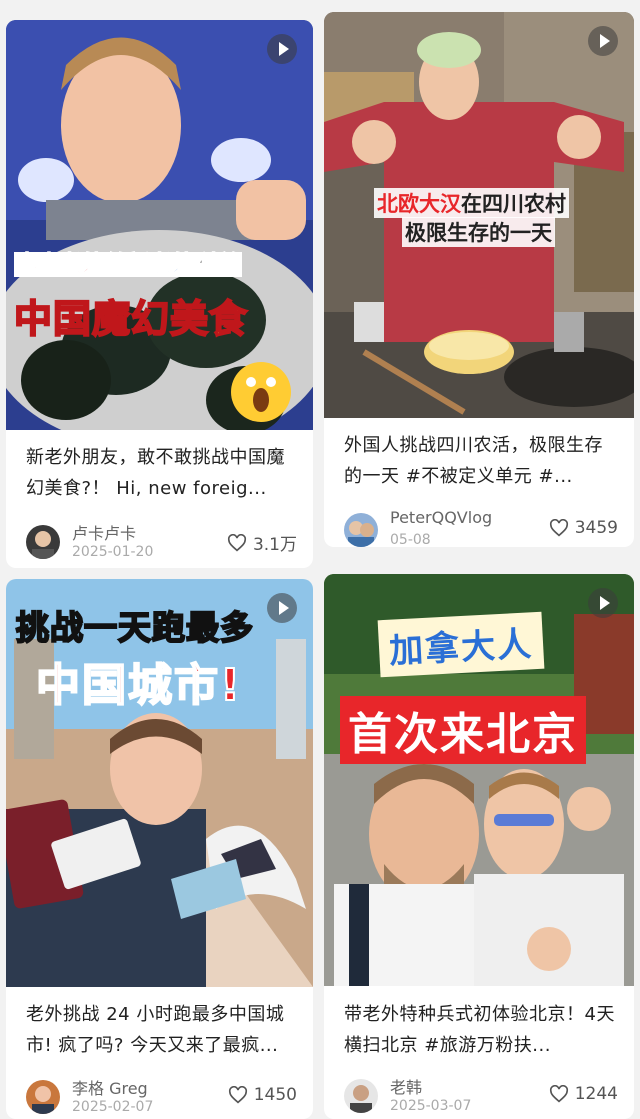 The width and height of the screenshot is (640, 1119). I want to click on like-button: 1450, so click(262, 1095).